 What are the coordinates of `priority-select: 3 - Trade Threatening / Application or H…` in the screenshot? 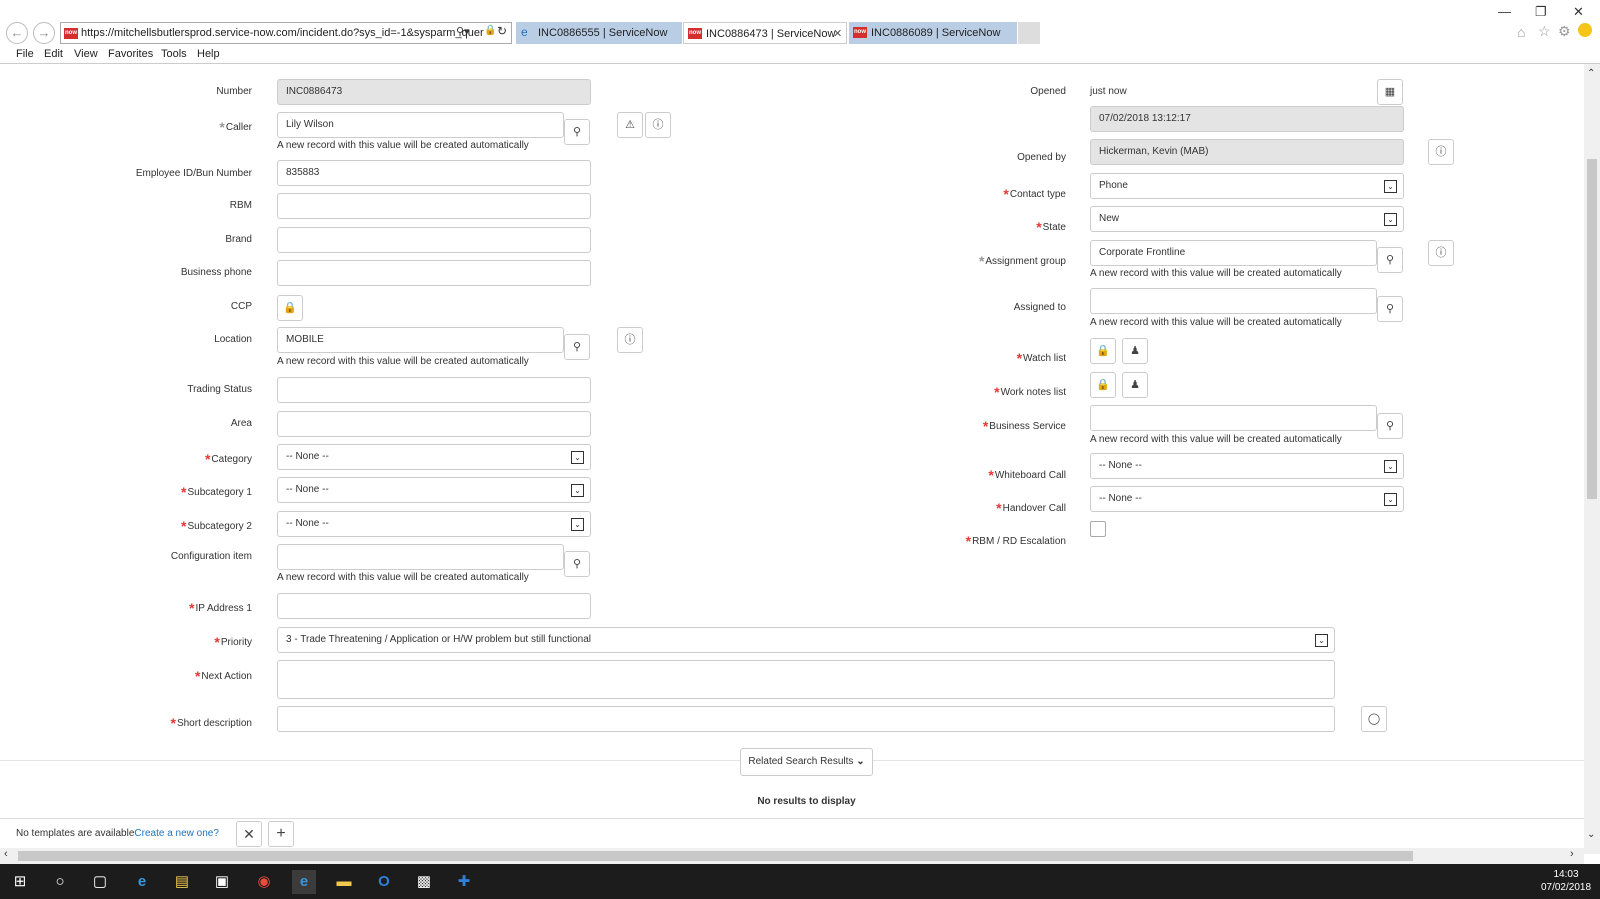 It's located at (806, 640).